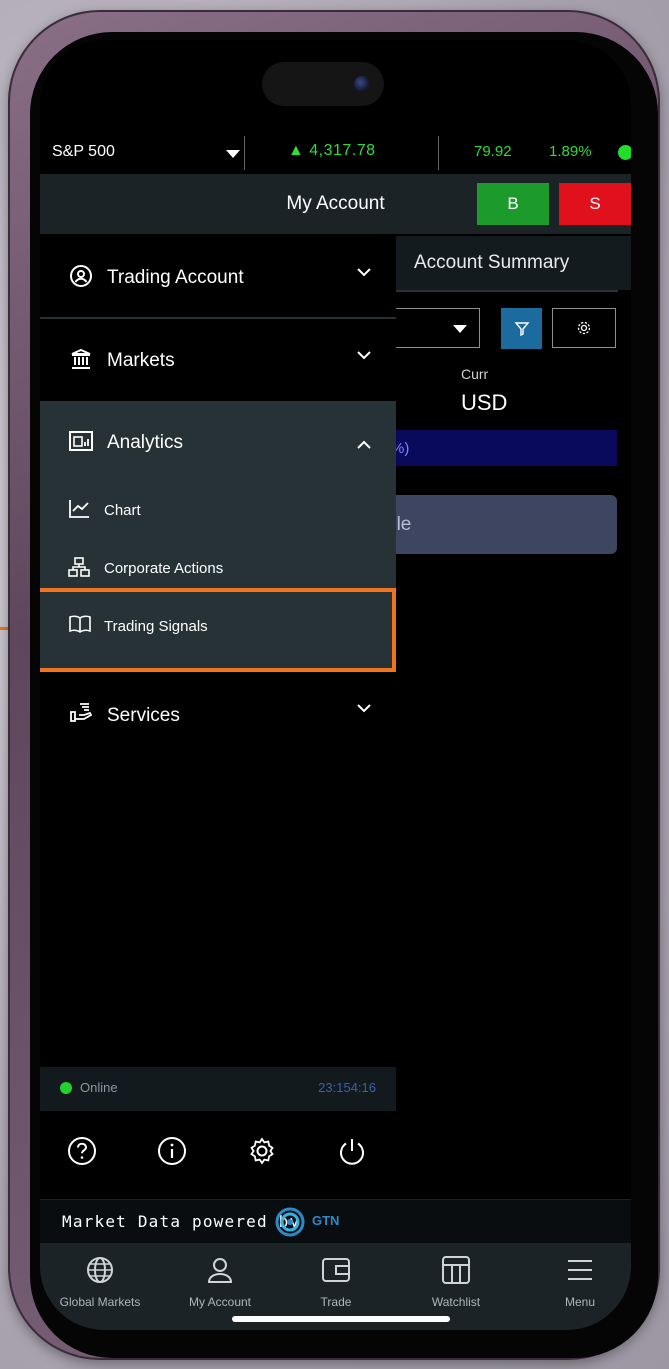  What do you see at coordinates (513, 204) in the screenshot?
I see `buy-button: B` at bounding box center [513, 204].